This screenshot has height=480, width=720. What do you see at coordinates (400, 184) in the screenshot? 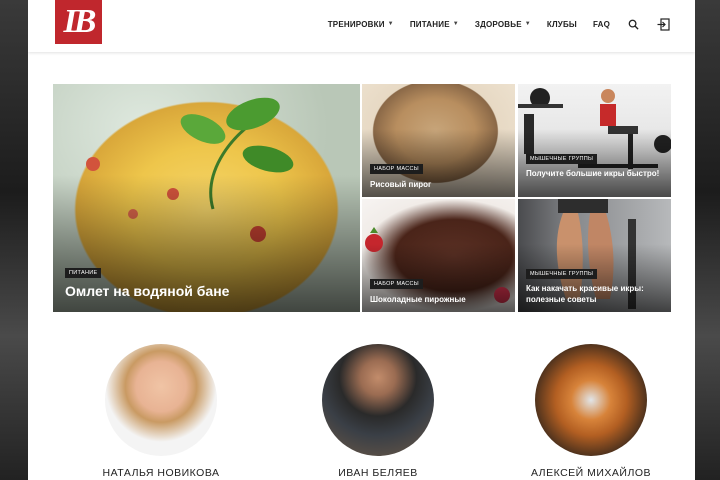
I see `post-title: Рисовый пирог` at bounding box center [400, 184].